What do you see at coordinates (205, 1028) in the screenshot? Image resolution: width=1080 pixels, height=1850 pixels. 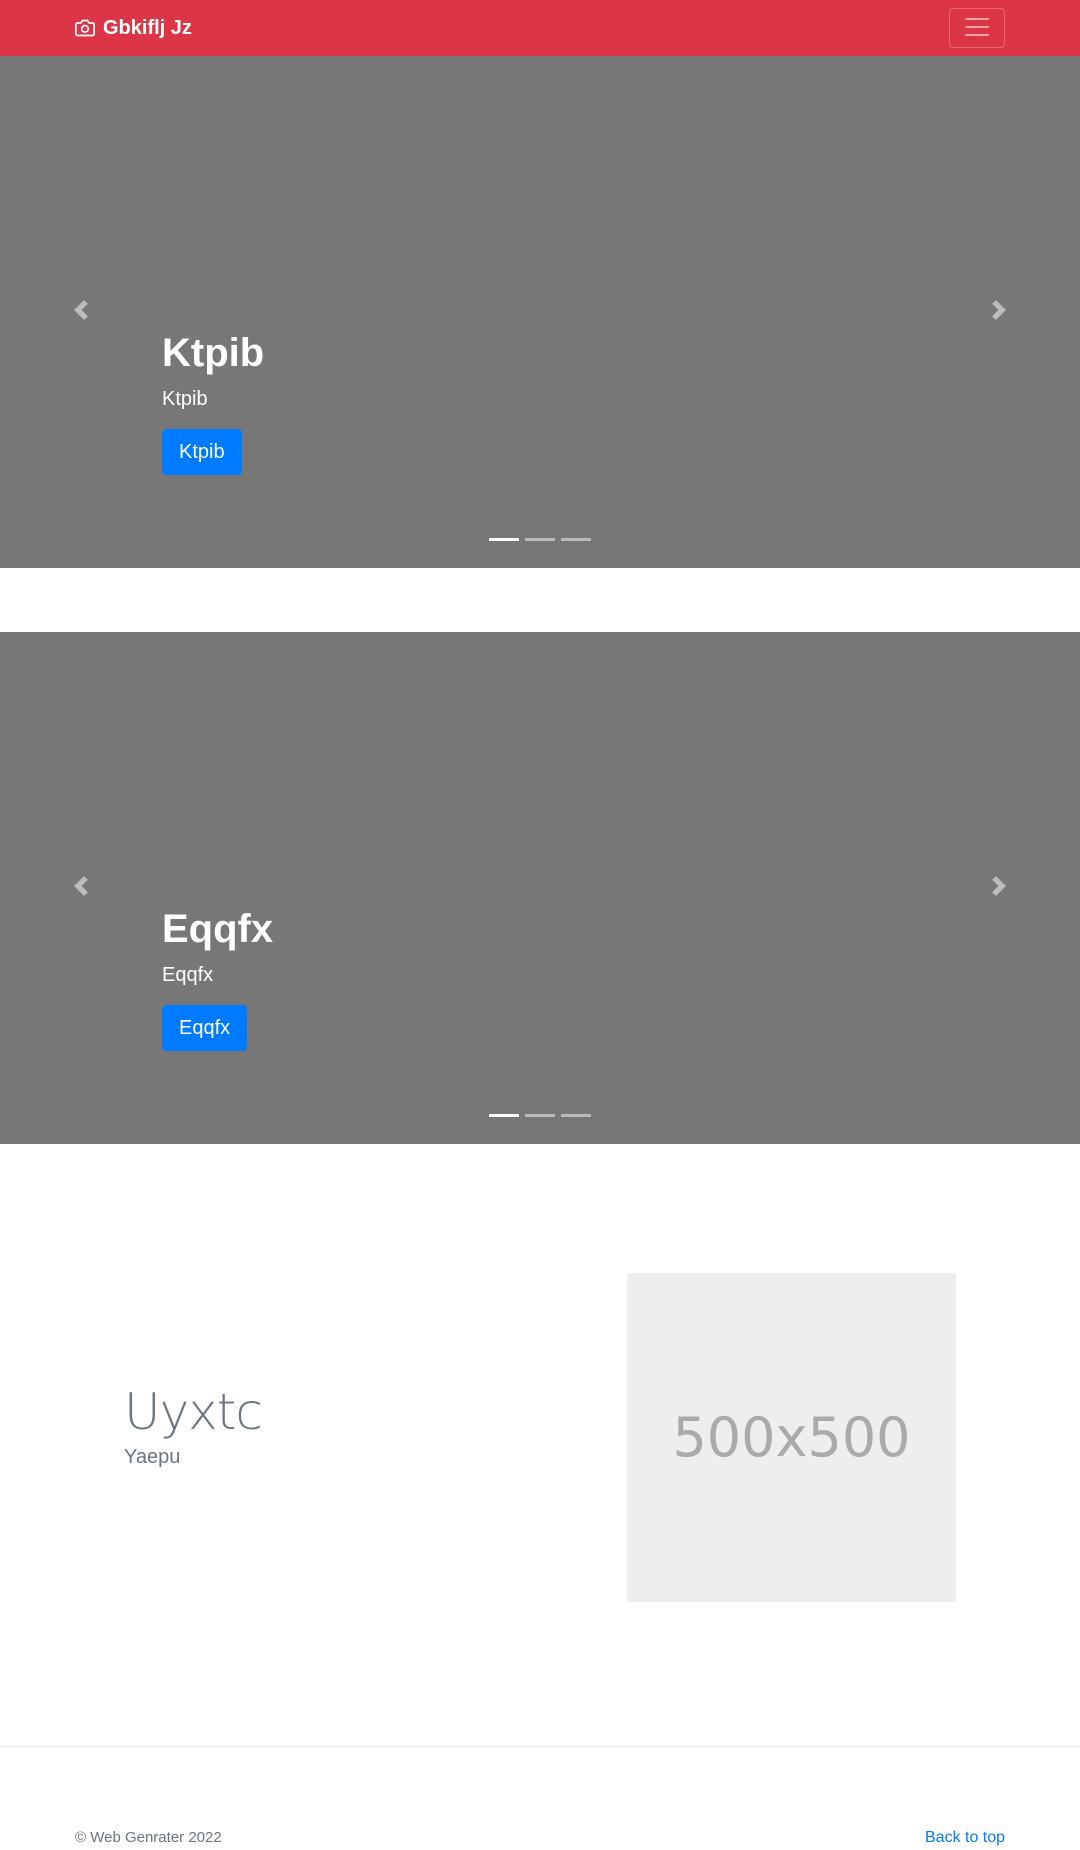 I see `carousel-cta-button: Eqqfx` at bounding box center [205, 1028].